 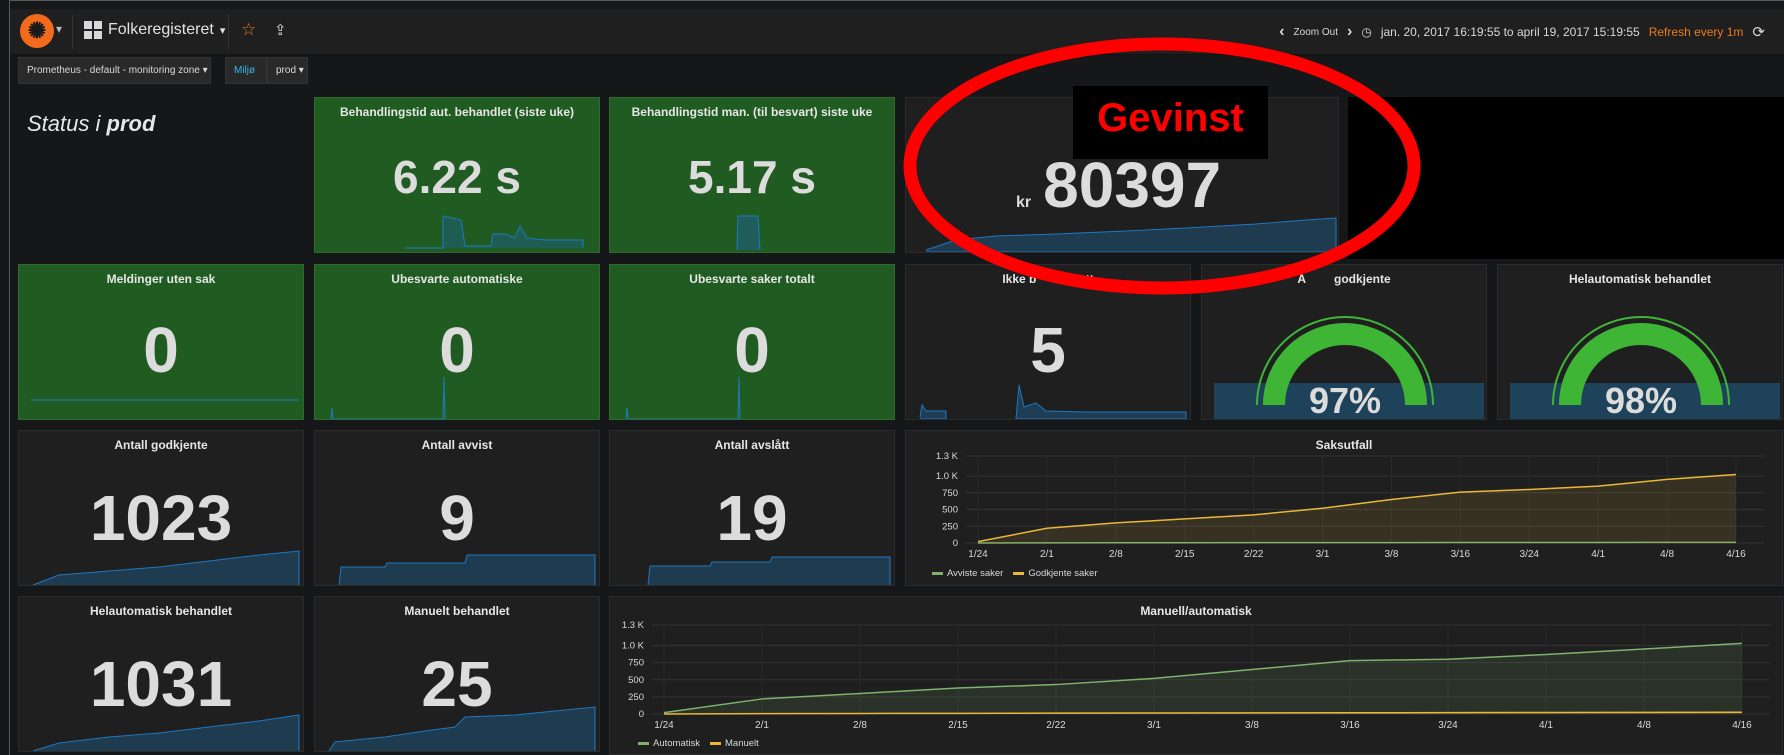 I want to click on gauge-value: 97%, so click(x=1345, y=400).